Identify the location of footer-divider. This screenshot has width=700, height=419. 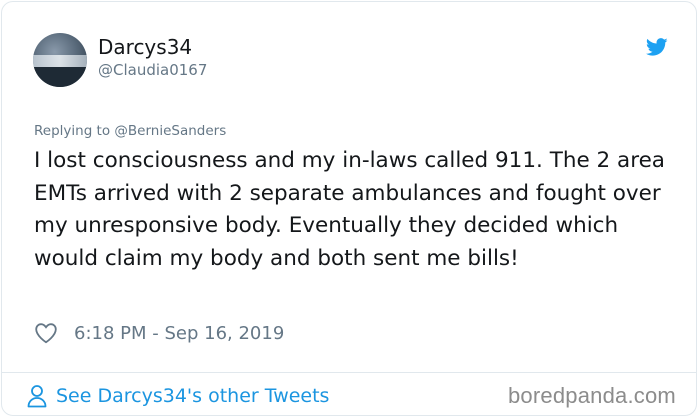
(349, 372).